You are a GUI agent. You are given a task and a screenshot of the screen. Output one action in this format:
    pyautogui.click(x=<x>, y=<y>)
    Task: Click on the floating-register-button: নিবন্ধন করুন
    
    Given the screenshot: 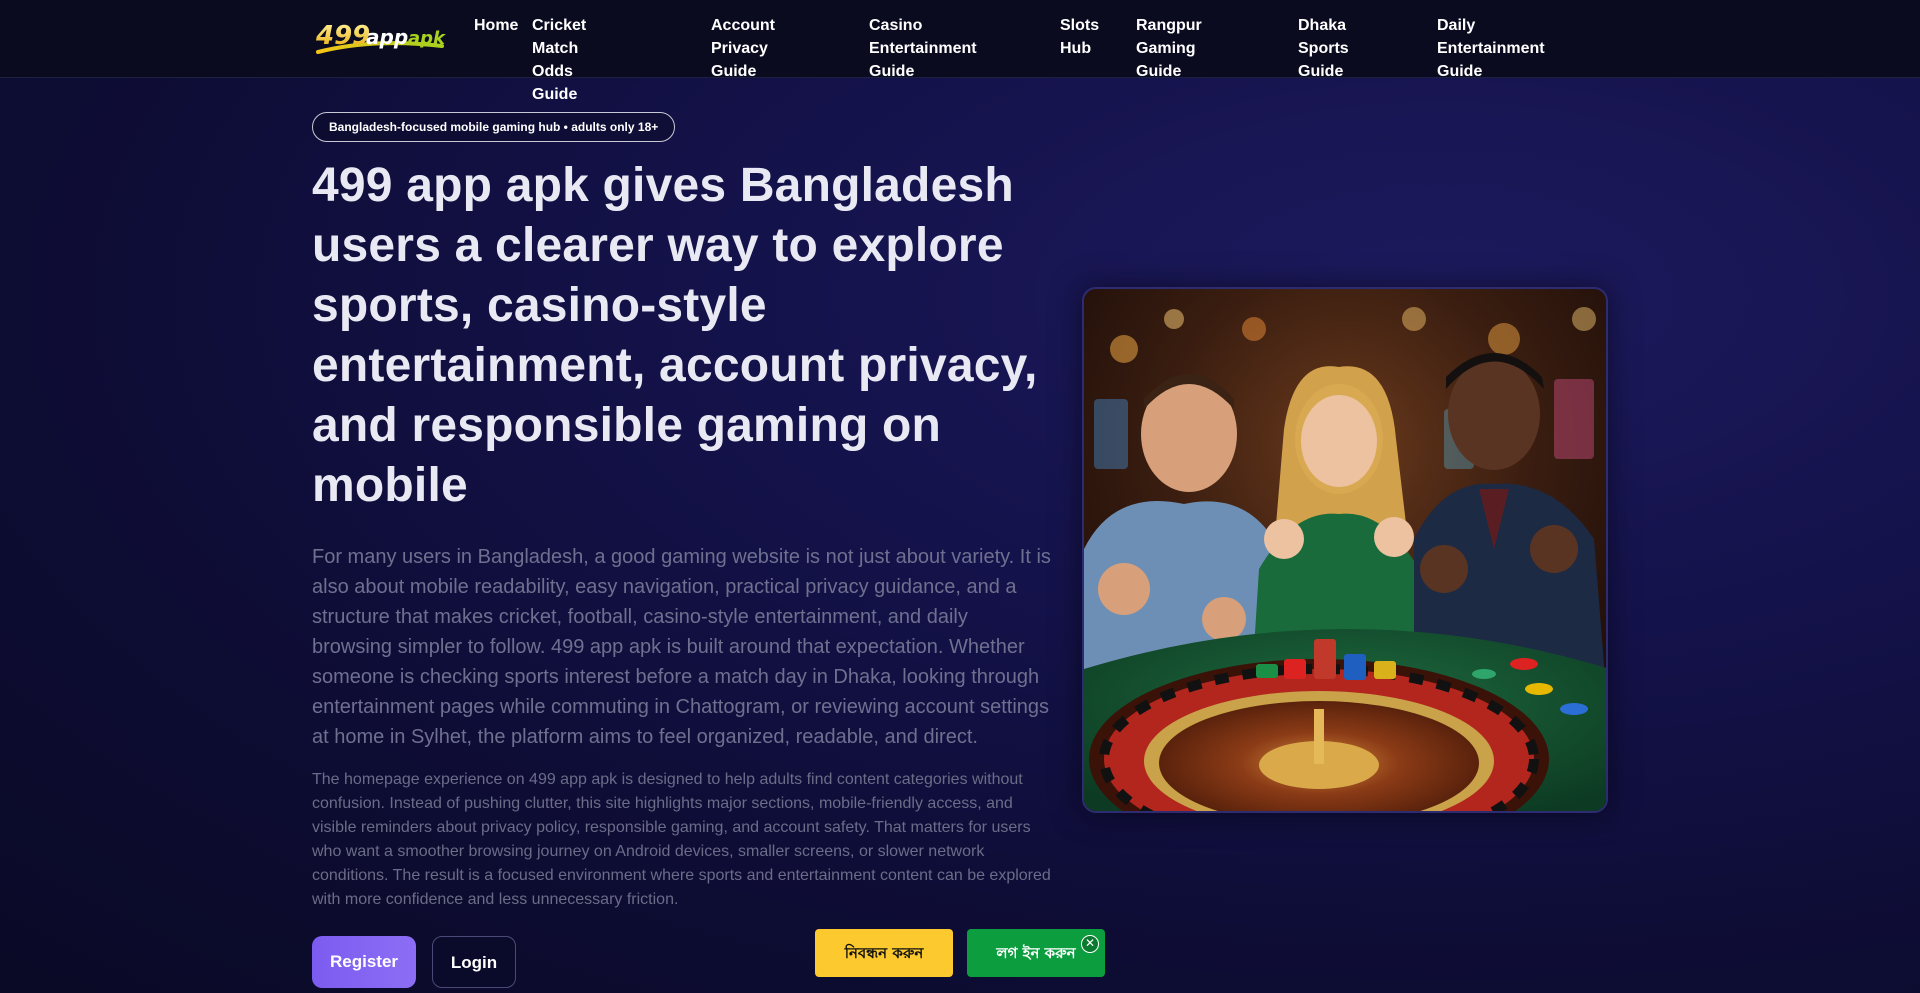 What is the action you would take?
    pyautogui.click(x=884, y=953)
    